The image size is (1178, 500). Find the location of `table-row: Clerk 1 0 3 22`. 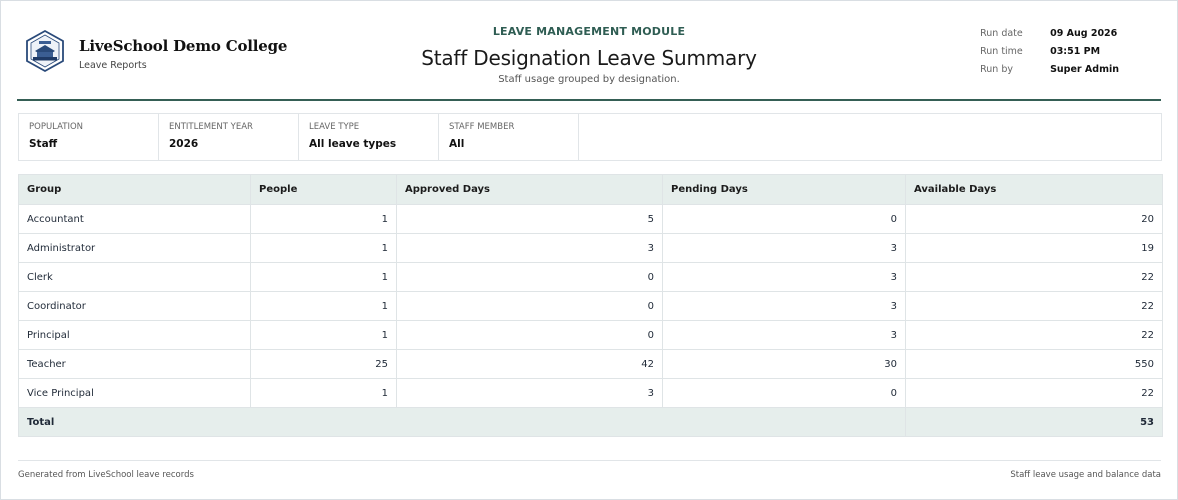

table-row: Clerk 1 0 3 22 is located at coordinates (590, 277).